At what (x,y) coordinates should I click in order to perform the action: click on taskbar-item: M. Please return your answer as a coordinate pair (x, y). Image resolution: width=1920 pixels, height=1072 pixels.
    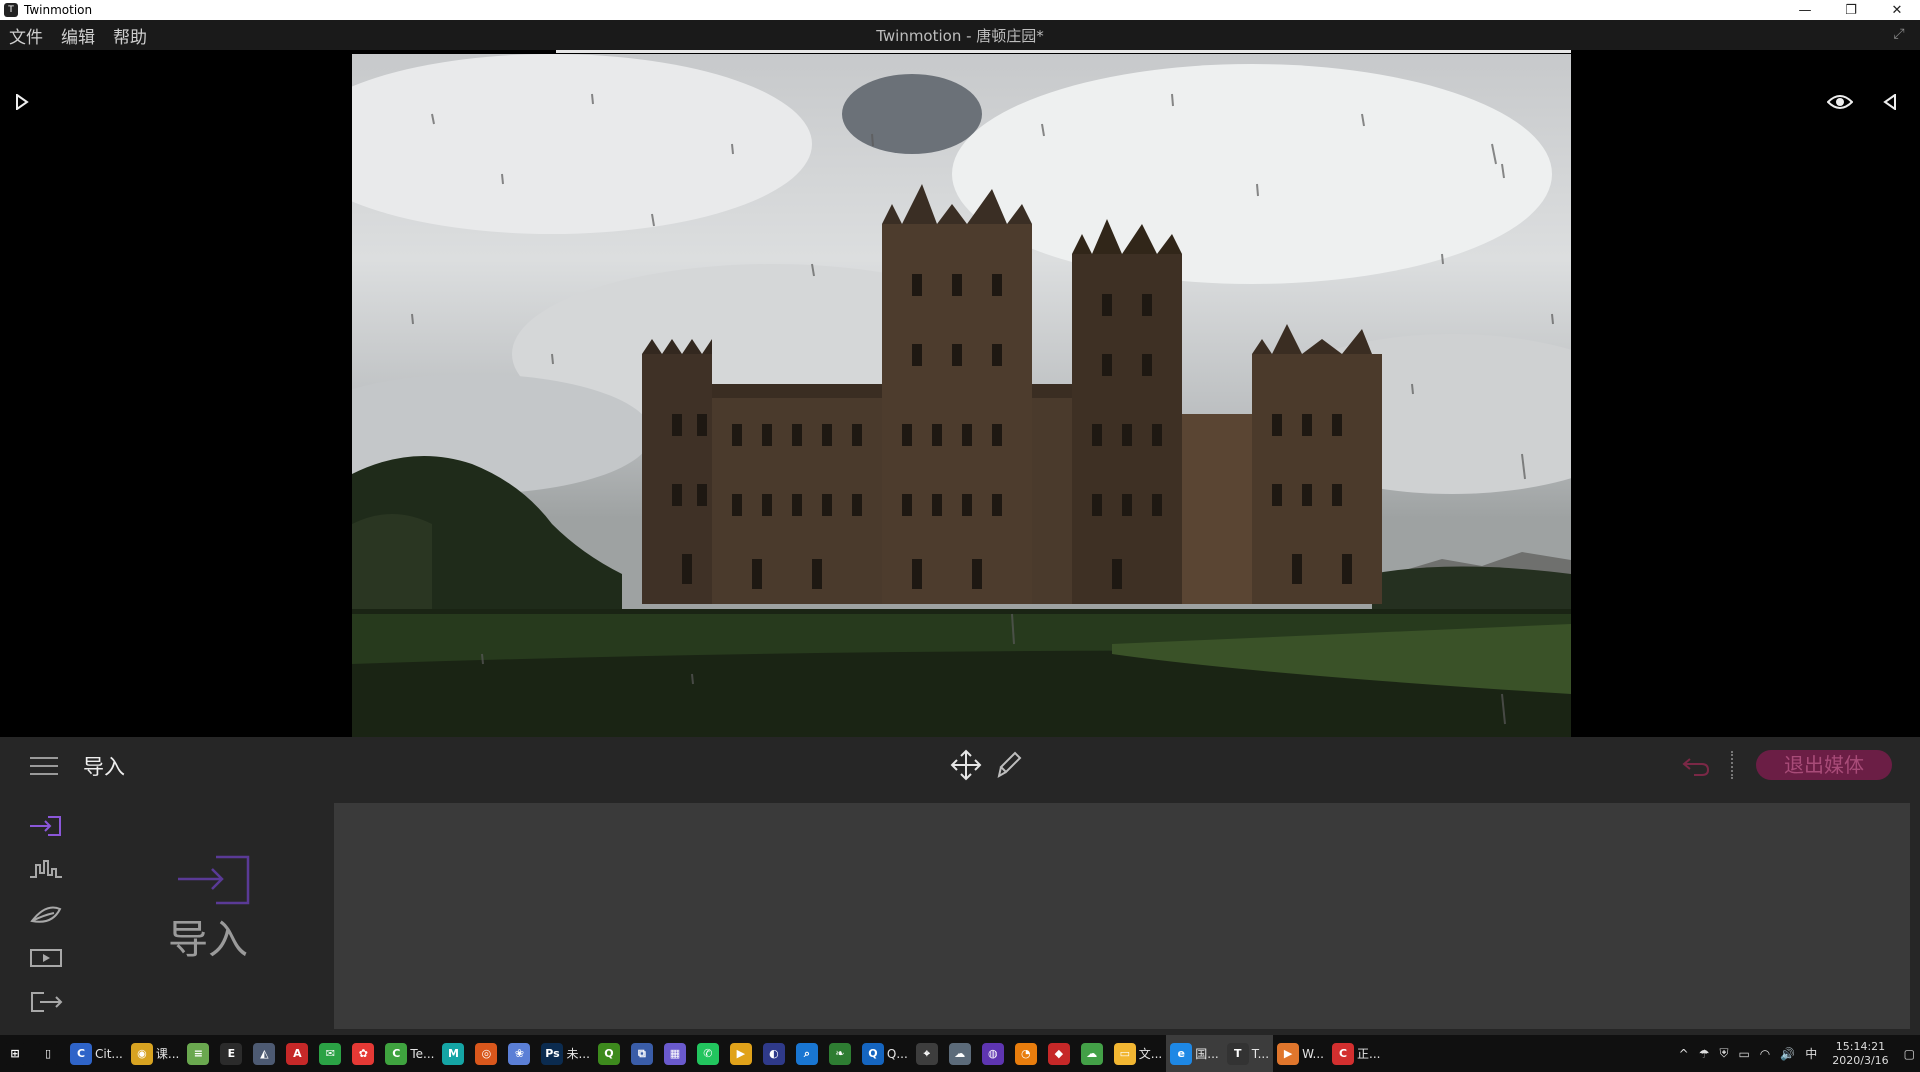
    Looking at the image, I should click on (454, 1053).